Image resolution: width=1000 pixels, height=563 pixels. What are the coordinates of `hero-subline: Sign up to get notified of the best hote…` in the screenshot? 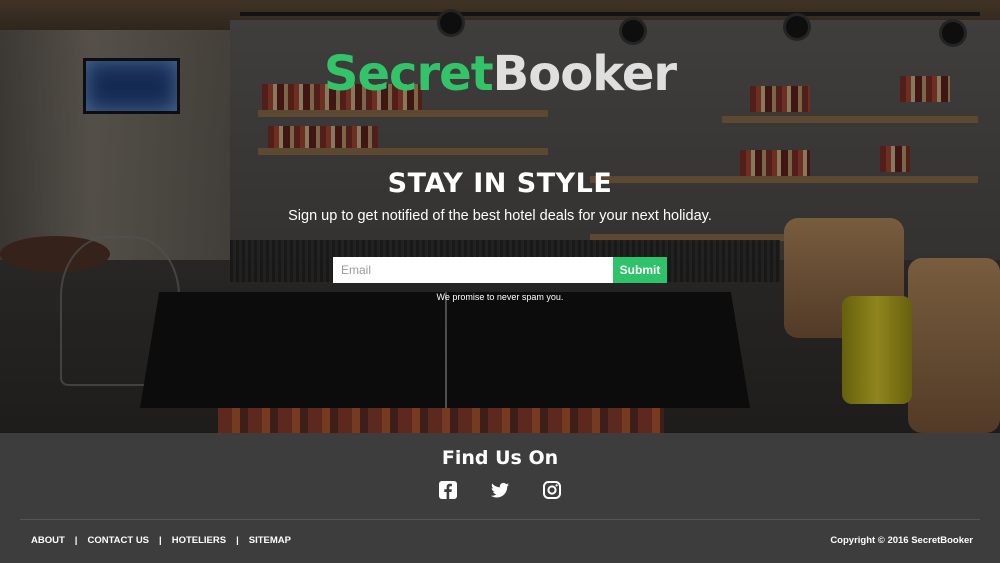 It's located at (500, 216).